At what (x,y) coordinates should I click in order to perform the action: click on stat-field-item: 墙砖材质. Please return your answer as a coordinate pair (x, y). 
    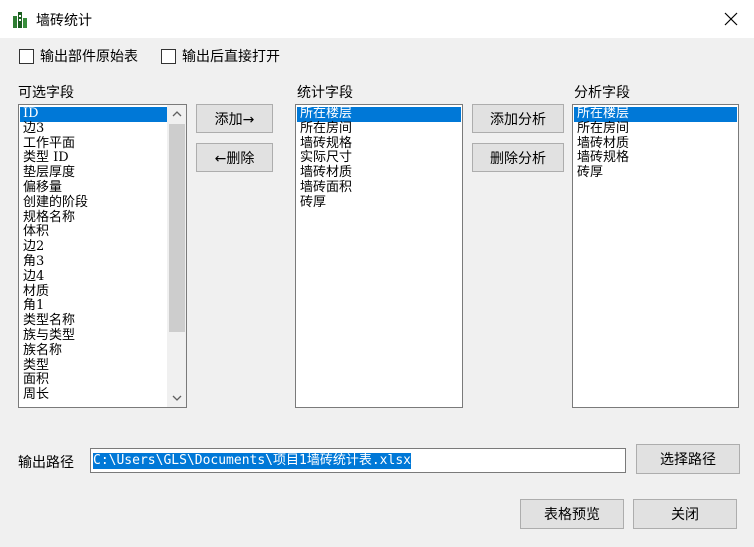
    Looking at the image, I should click on (379, 173).